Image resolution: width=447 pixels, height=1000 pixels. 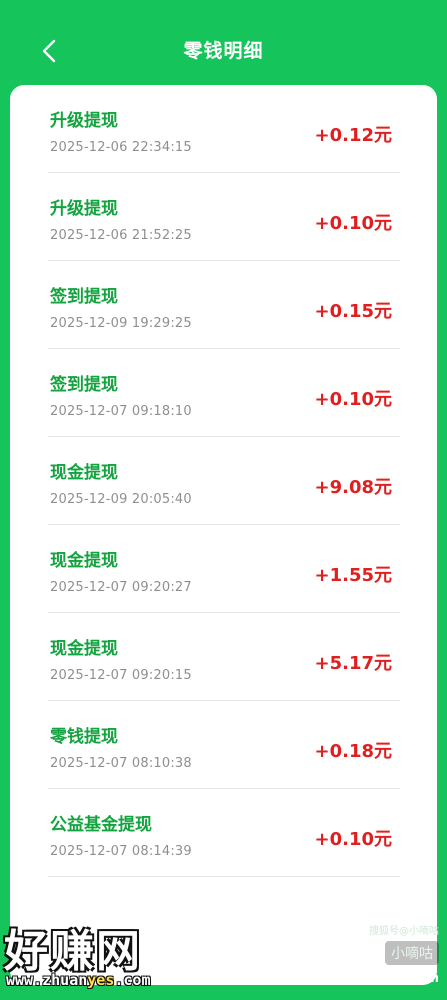 What do you see at coordinates (121, 411) in the screenshot?
I see `record-time: 2025-12-07 09:18:10` at bounding box center [121, 411].